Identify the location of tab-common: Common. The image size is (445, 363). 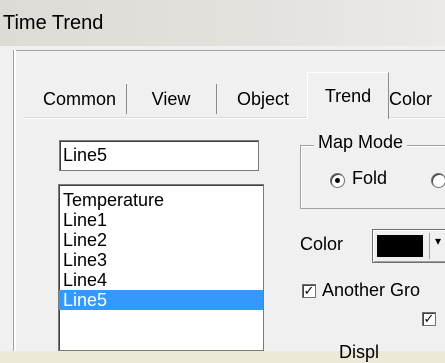
(79, 99).